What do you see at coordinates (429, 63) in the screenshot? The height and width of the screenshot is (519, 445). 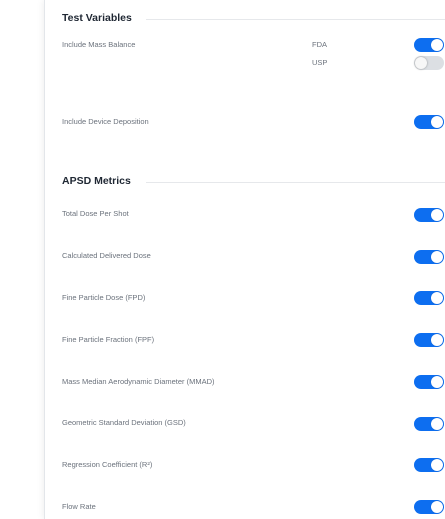 I see `usp-mass-balance-toggle` at bounding box center [429, 63].